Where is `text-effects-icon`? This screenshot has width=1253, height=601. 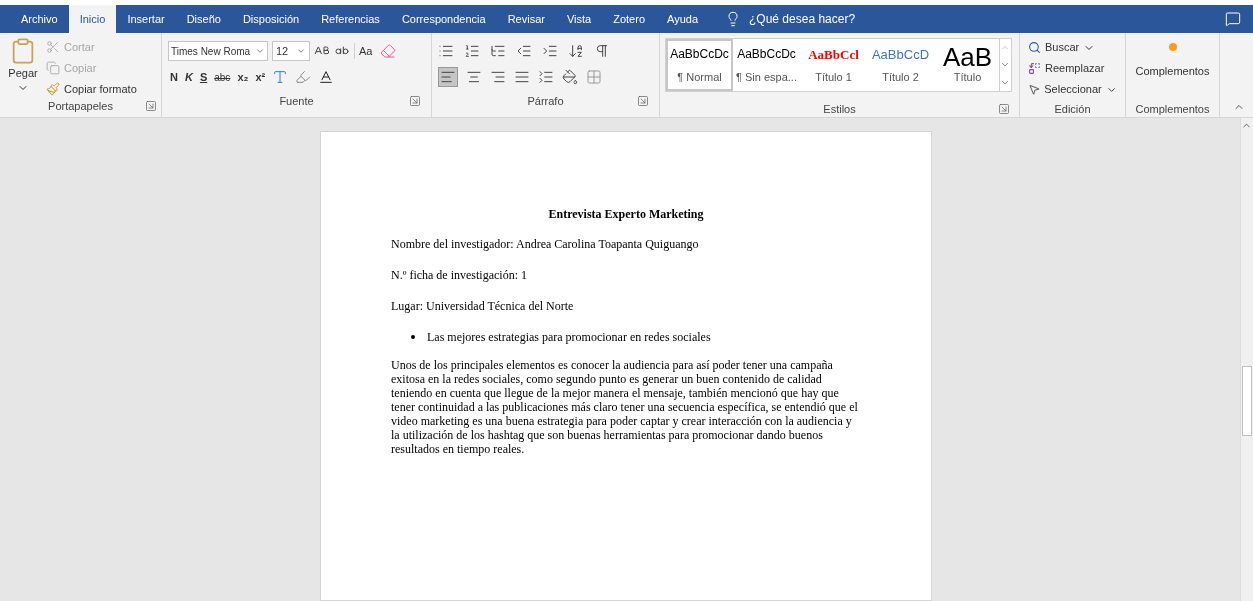
text-effects-icon is located at coordinates (280, 77).